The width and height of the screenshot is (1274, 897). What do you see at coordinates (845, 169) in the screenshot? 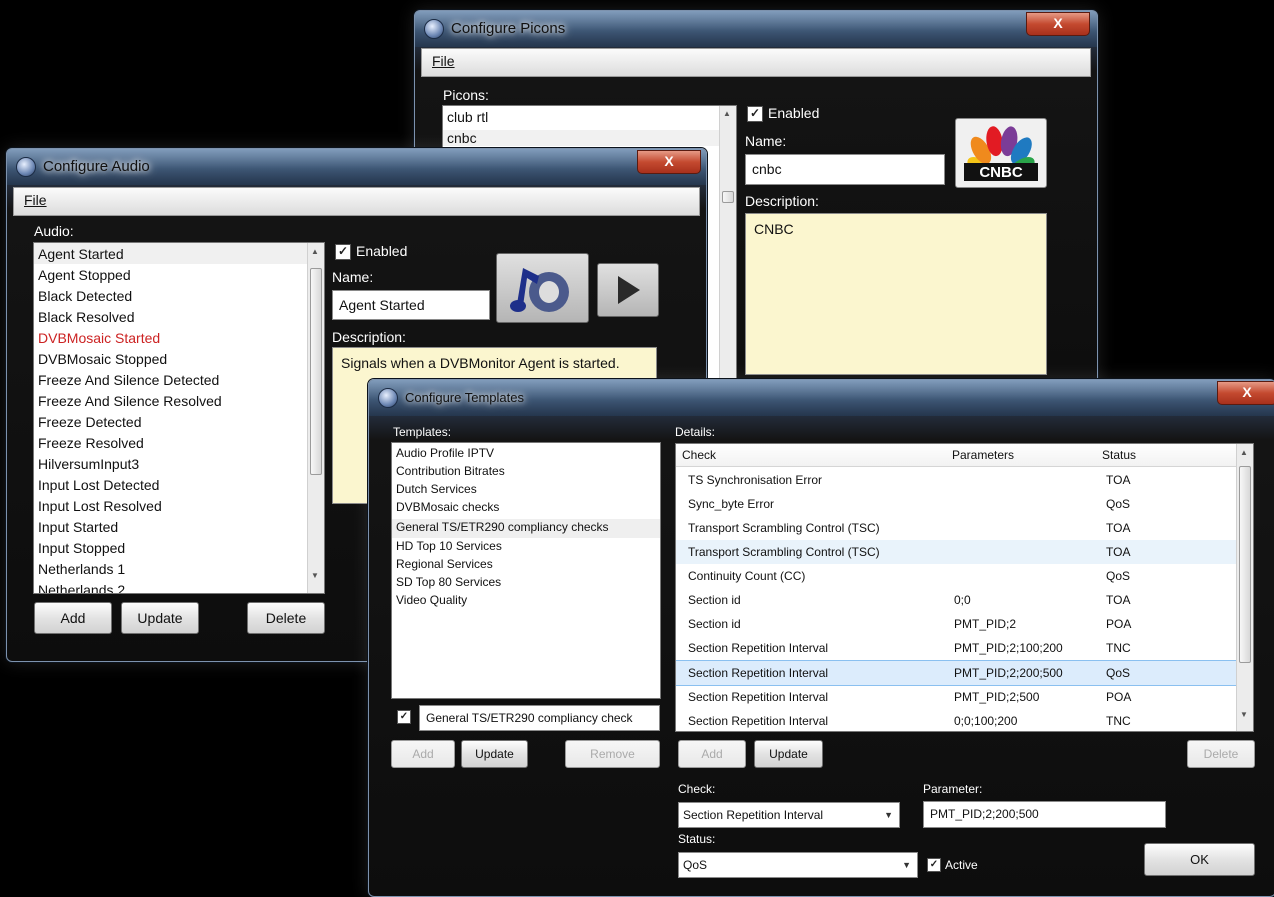
I see `picons-name-input: cnbc` at bounding box center [845, 169].